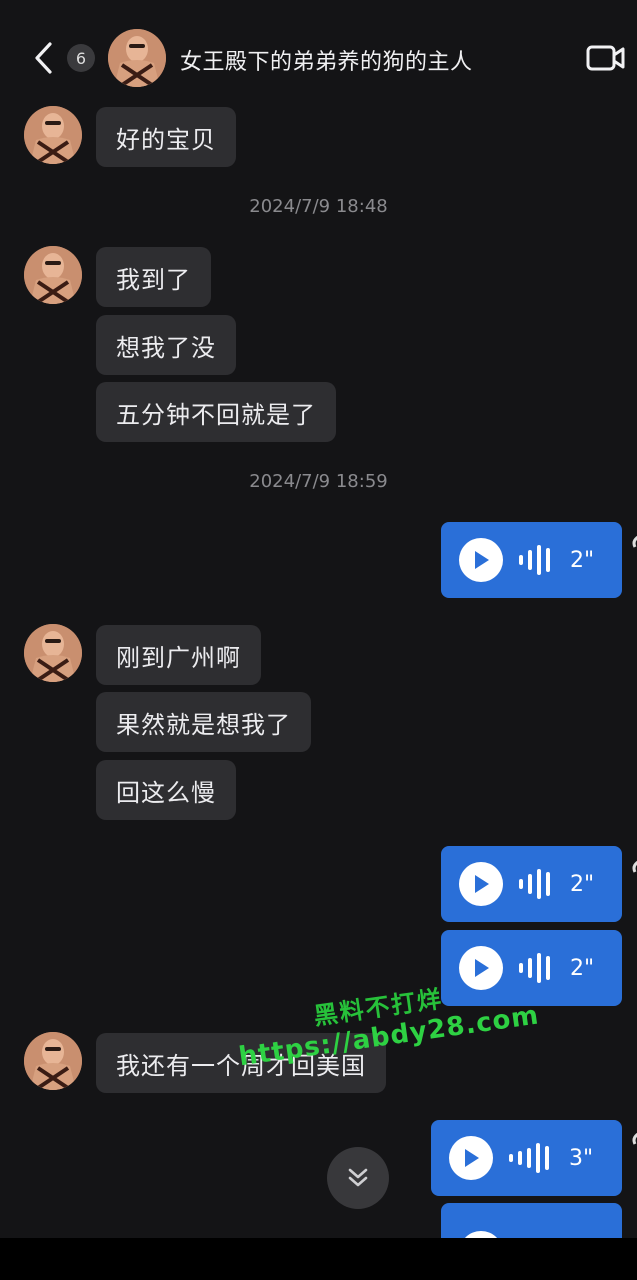  Describe the element at coordinates (203, 722) in the screenshot. I see `message-bubble: 果然就是想我了` at that location.